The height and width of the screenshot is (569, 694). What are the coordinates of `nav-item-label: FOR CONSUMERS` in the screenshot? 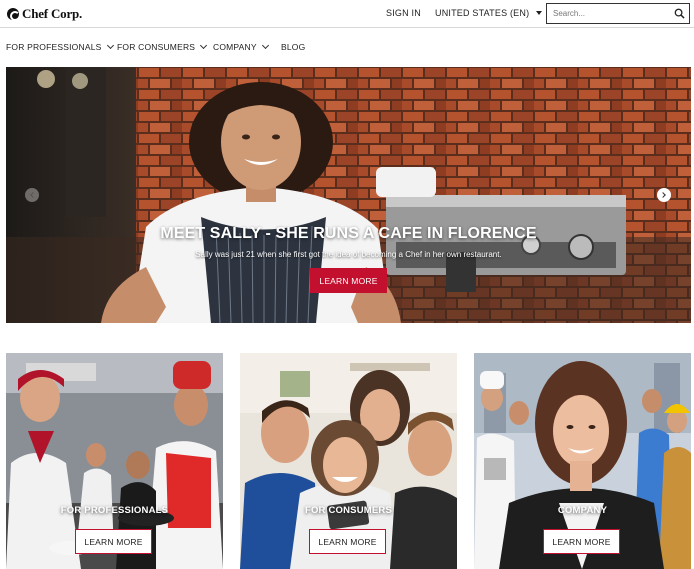 It's located at (156, 47).